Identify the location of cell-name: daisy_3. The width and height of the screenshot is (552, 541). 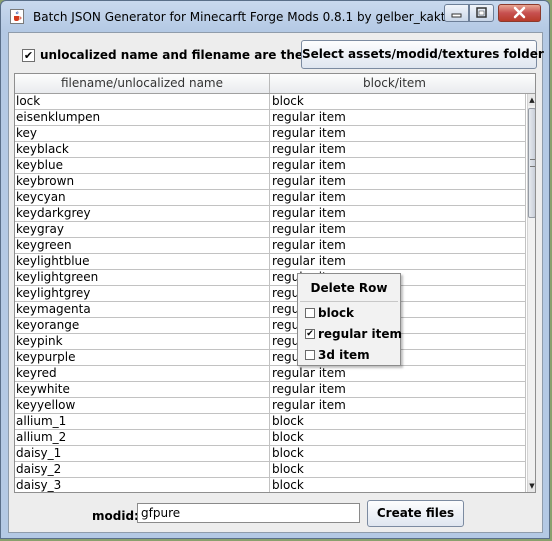
(142, 485).